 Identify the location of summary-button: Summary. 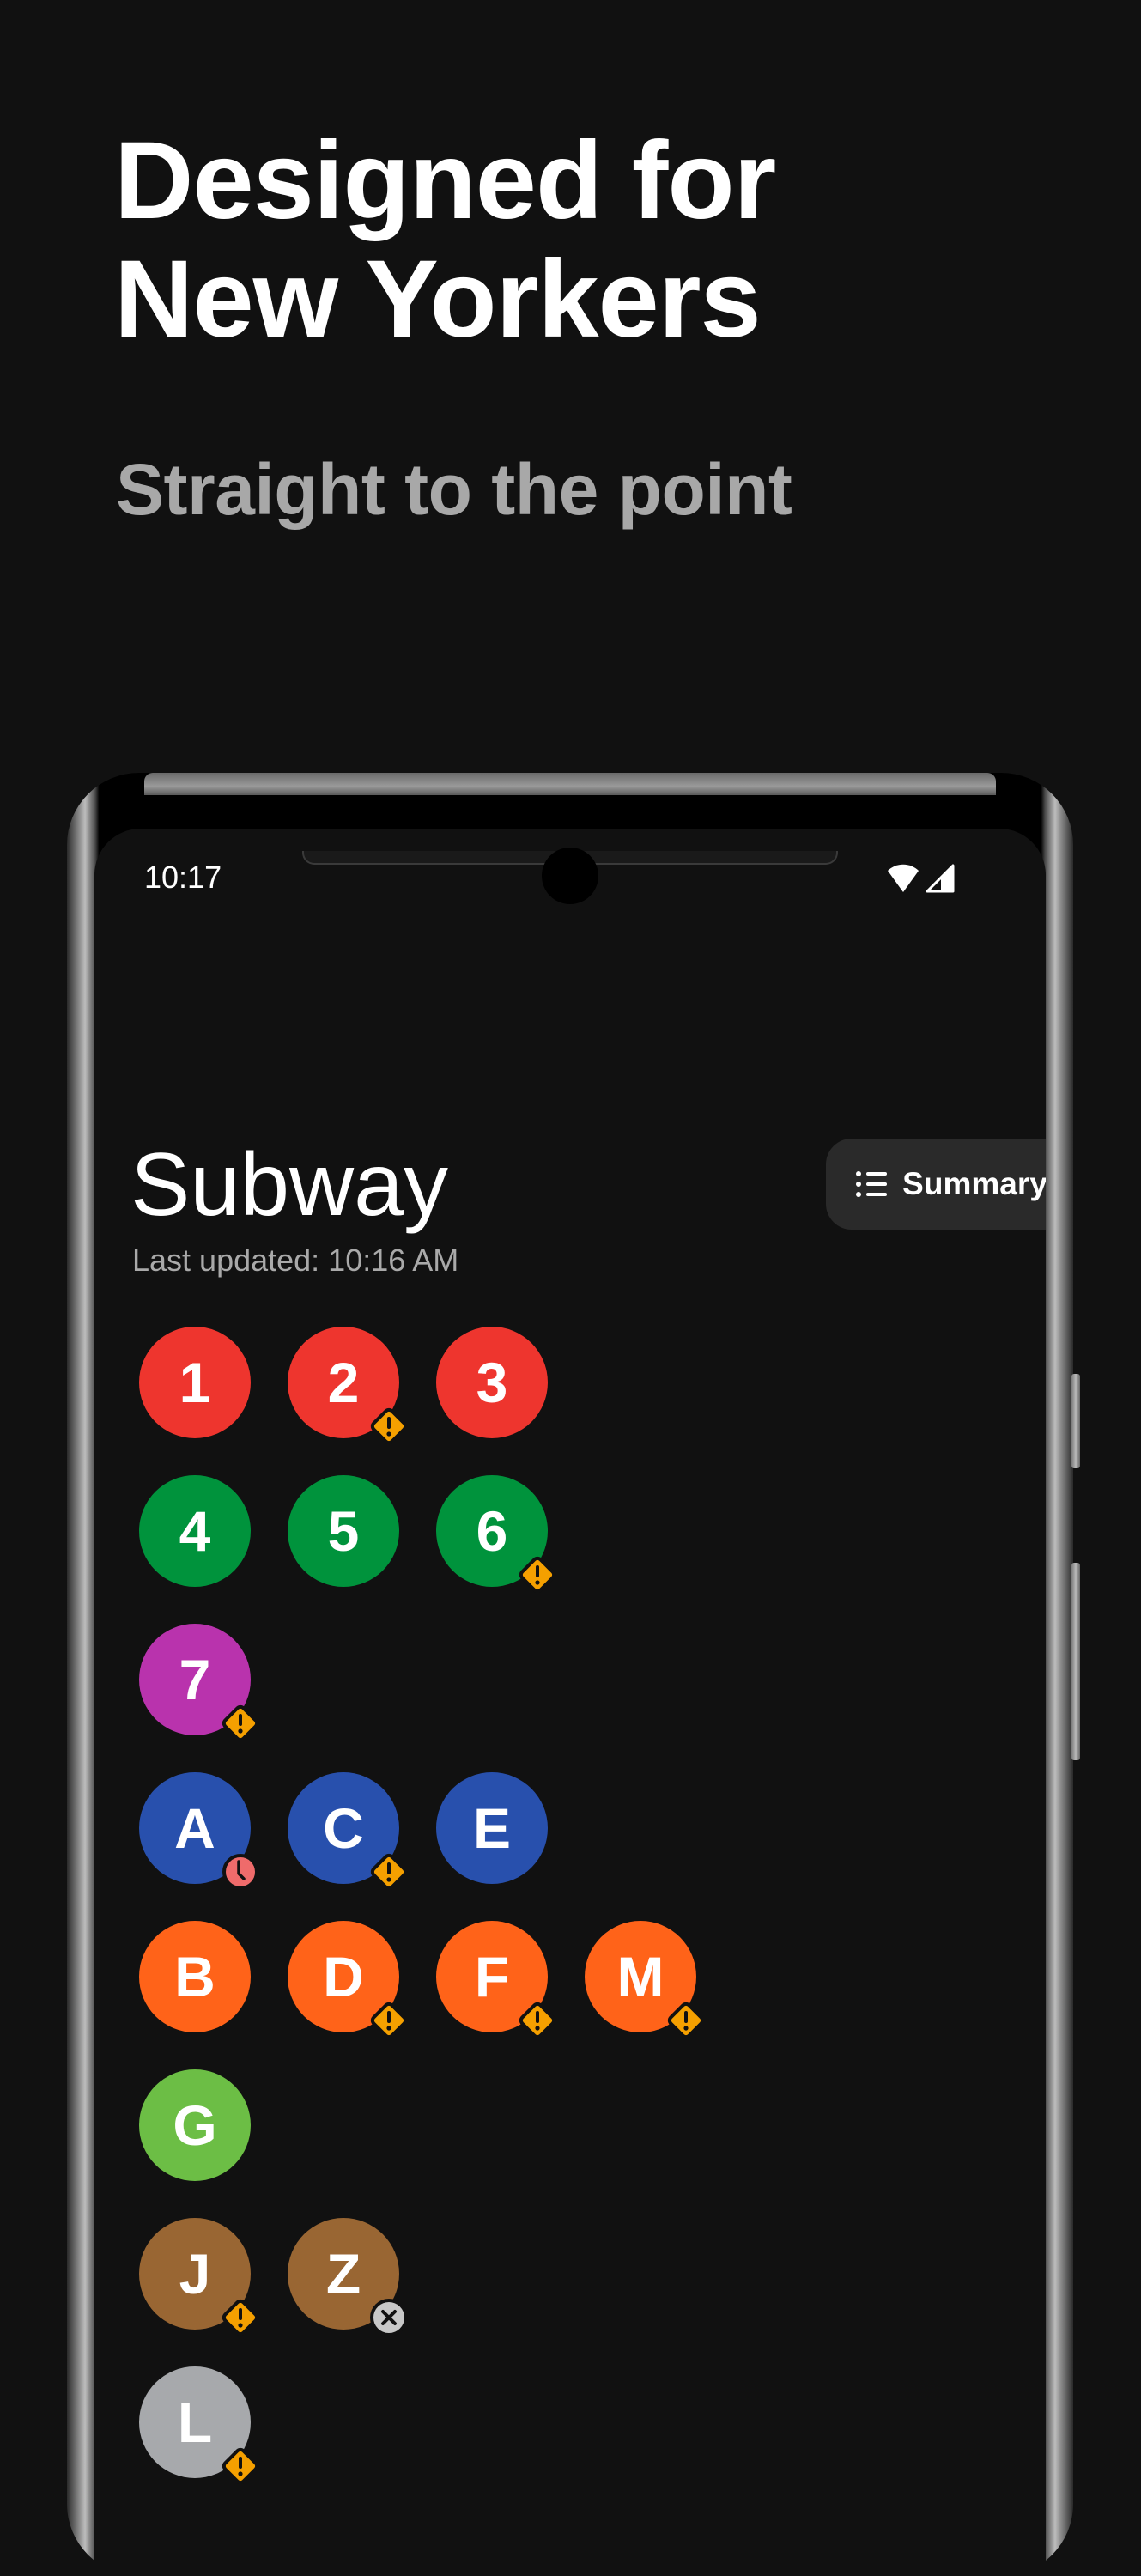
(936, 1184).